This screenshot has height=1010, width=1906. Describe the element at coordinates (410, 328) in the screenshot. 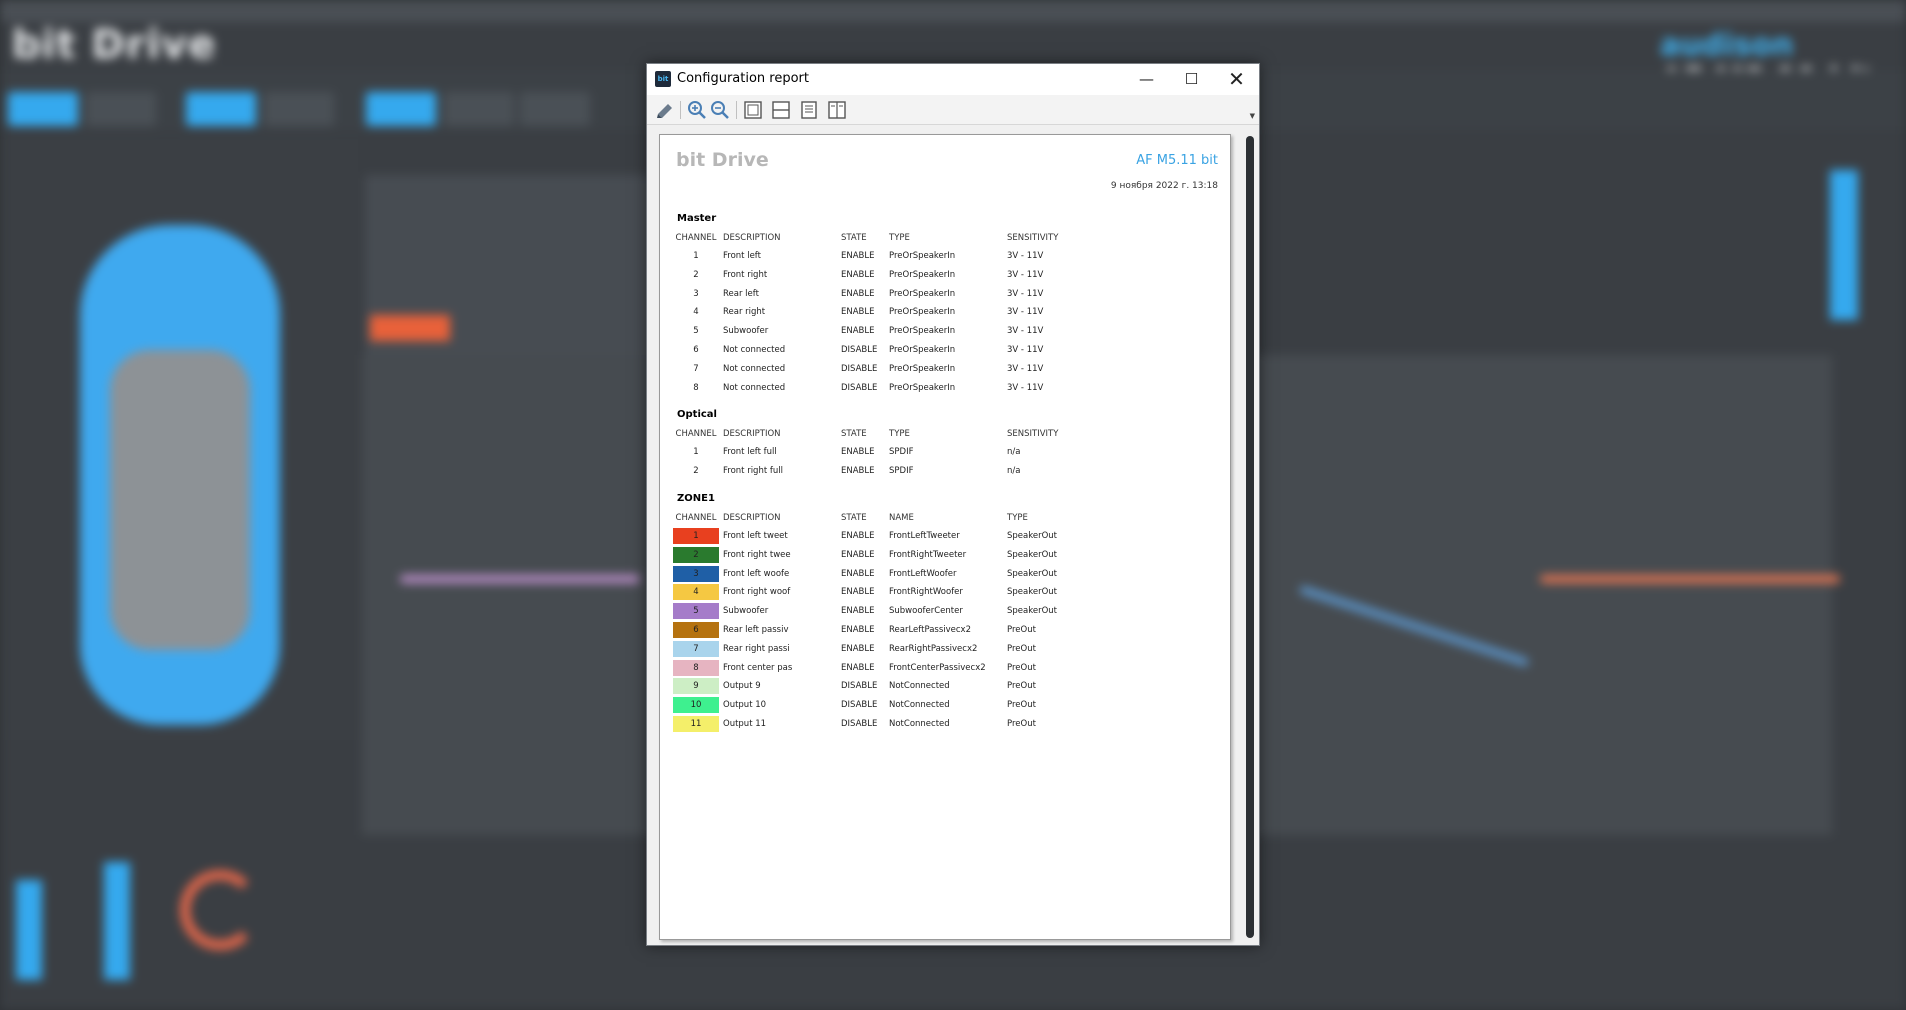

I see `background-channel-label` at that location.